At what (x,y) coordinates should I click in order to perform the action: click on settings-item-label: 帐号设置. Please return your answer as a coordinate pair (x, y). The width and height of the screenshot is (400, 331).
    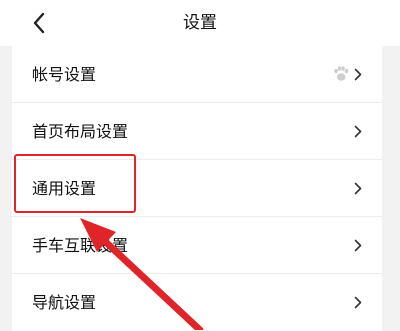
    Looking at the image, I should click on (64, 74).